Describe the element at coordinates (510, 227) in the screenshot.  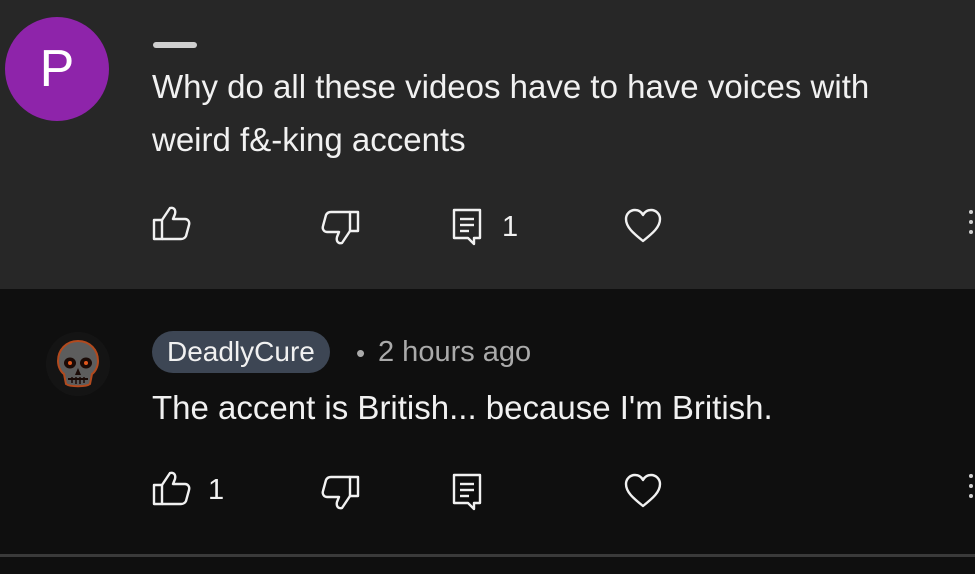
I see `reply-count: 1` at that location.